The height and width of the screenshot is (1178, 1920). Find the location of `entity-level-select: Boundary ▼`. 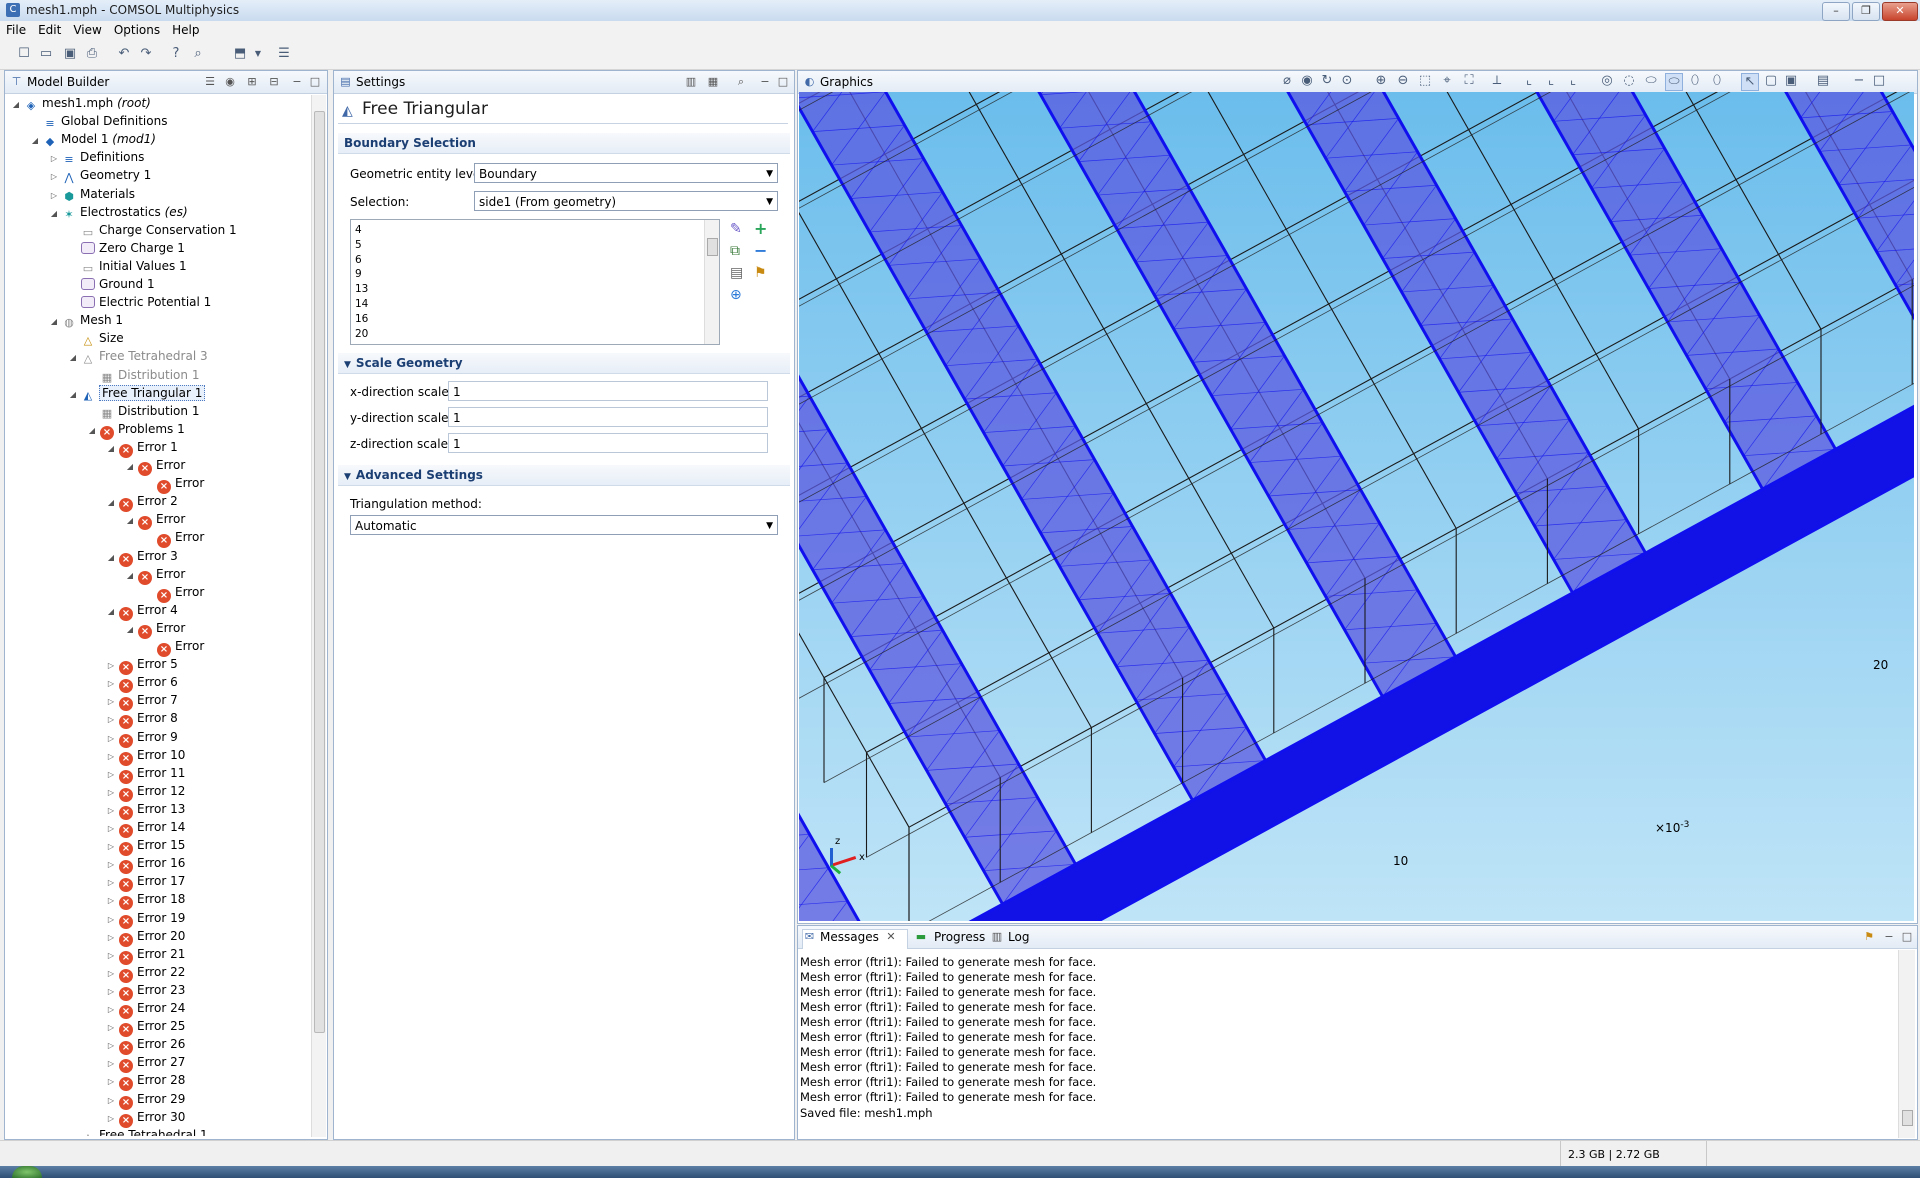

entity-level-select: Boundary ▼ is located at coordinates (626, 173).